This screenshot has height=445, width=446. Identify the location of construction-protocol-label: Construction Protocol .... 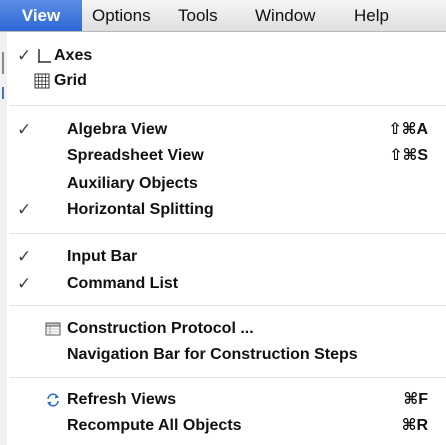
(160, 328).